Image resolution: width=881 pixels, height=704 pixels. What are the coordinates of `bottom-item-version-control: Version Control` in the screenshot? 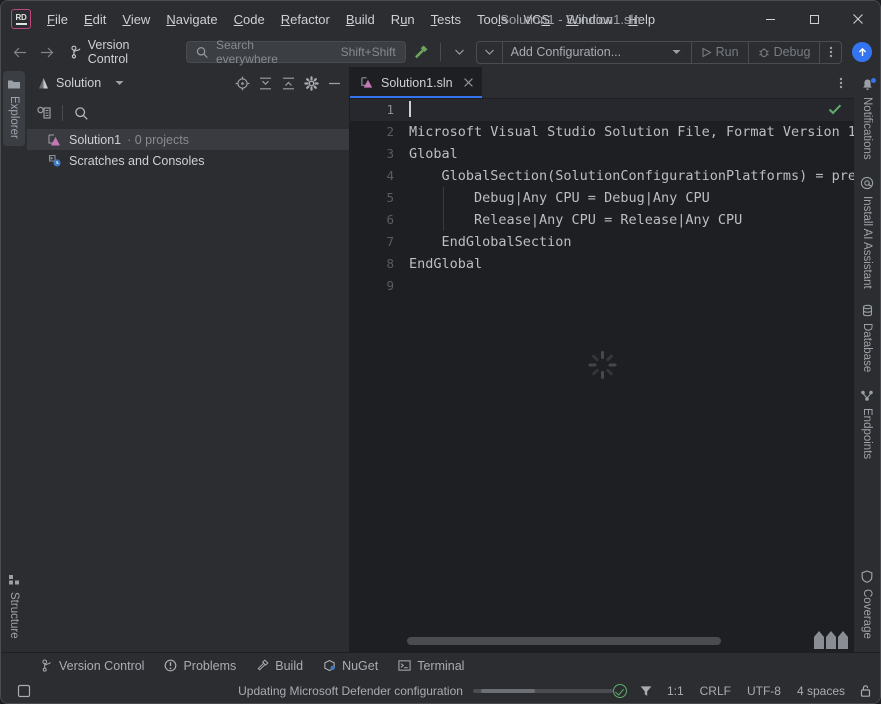 It's located at (93, 666).